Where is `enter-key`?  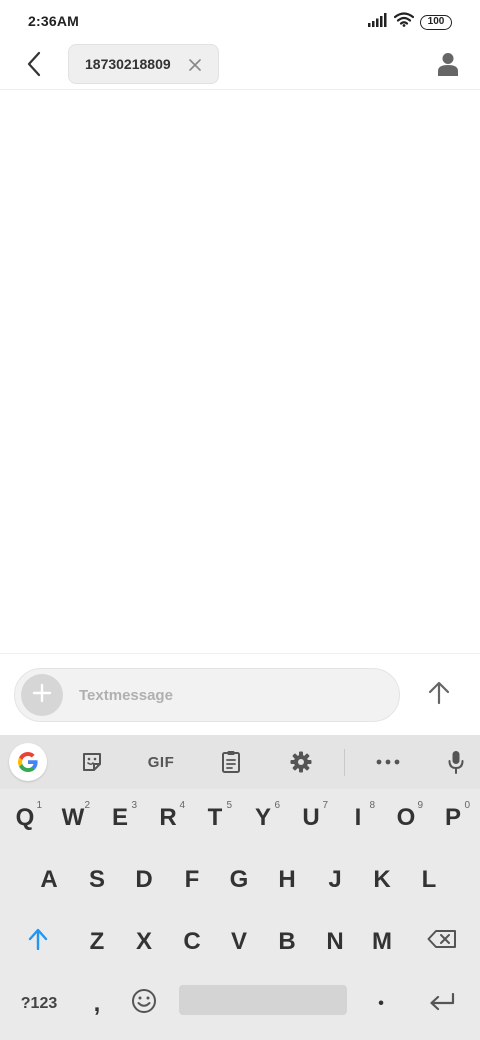
enter-key is located at coordinates (442, 1004).